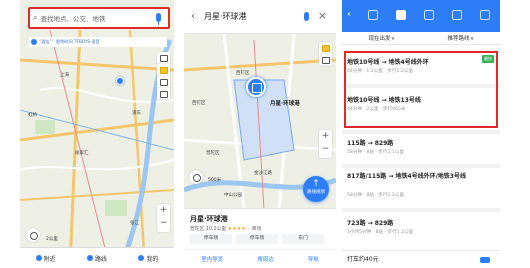 The width and height of the screenshot is (530, 268). Describe the element at coordinates (34, 42) in the screenshot. I see `speaker-icon` at that location.